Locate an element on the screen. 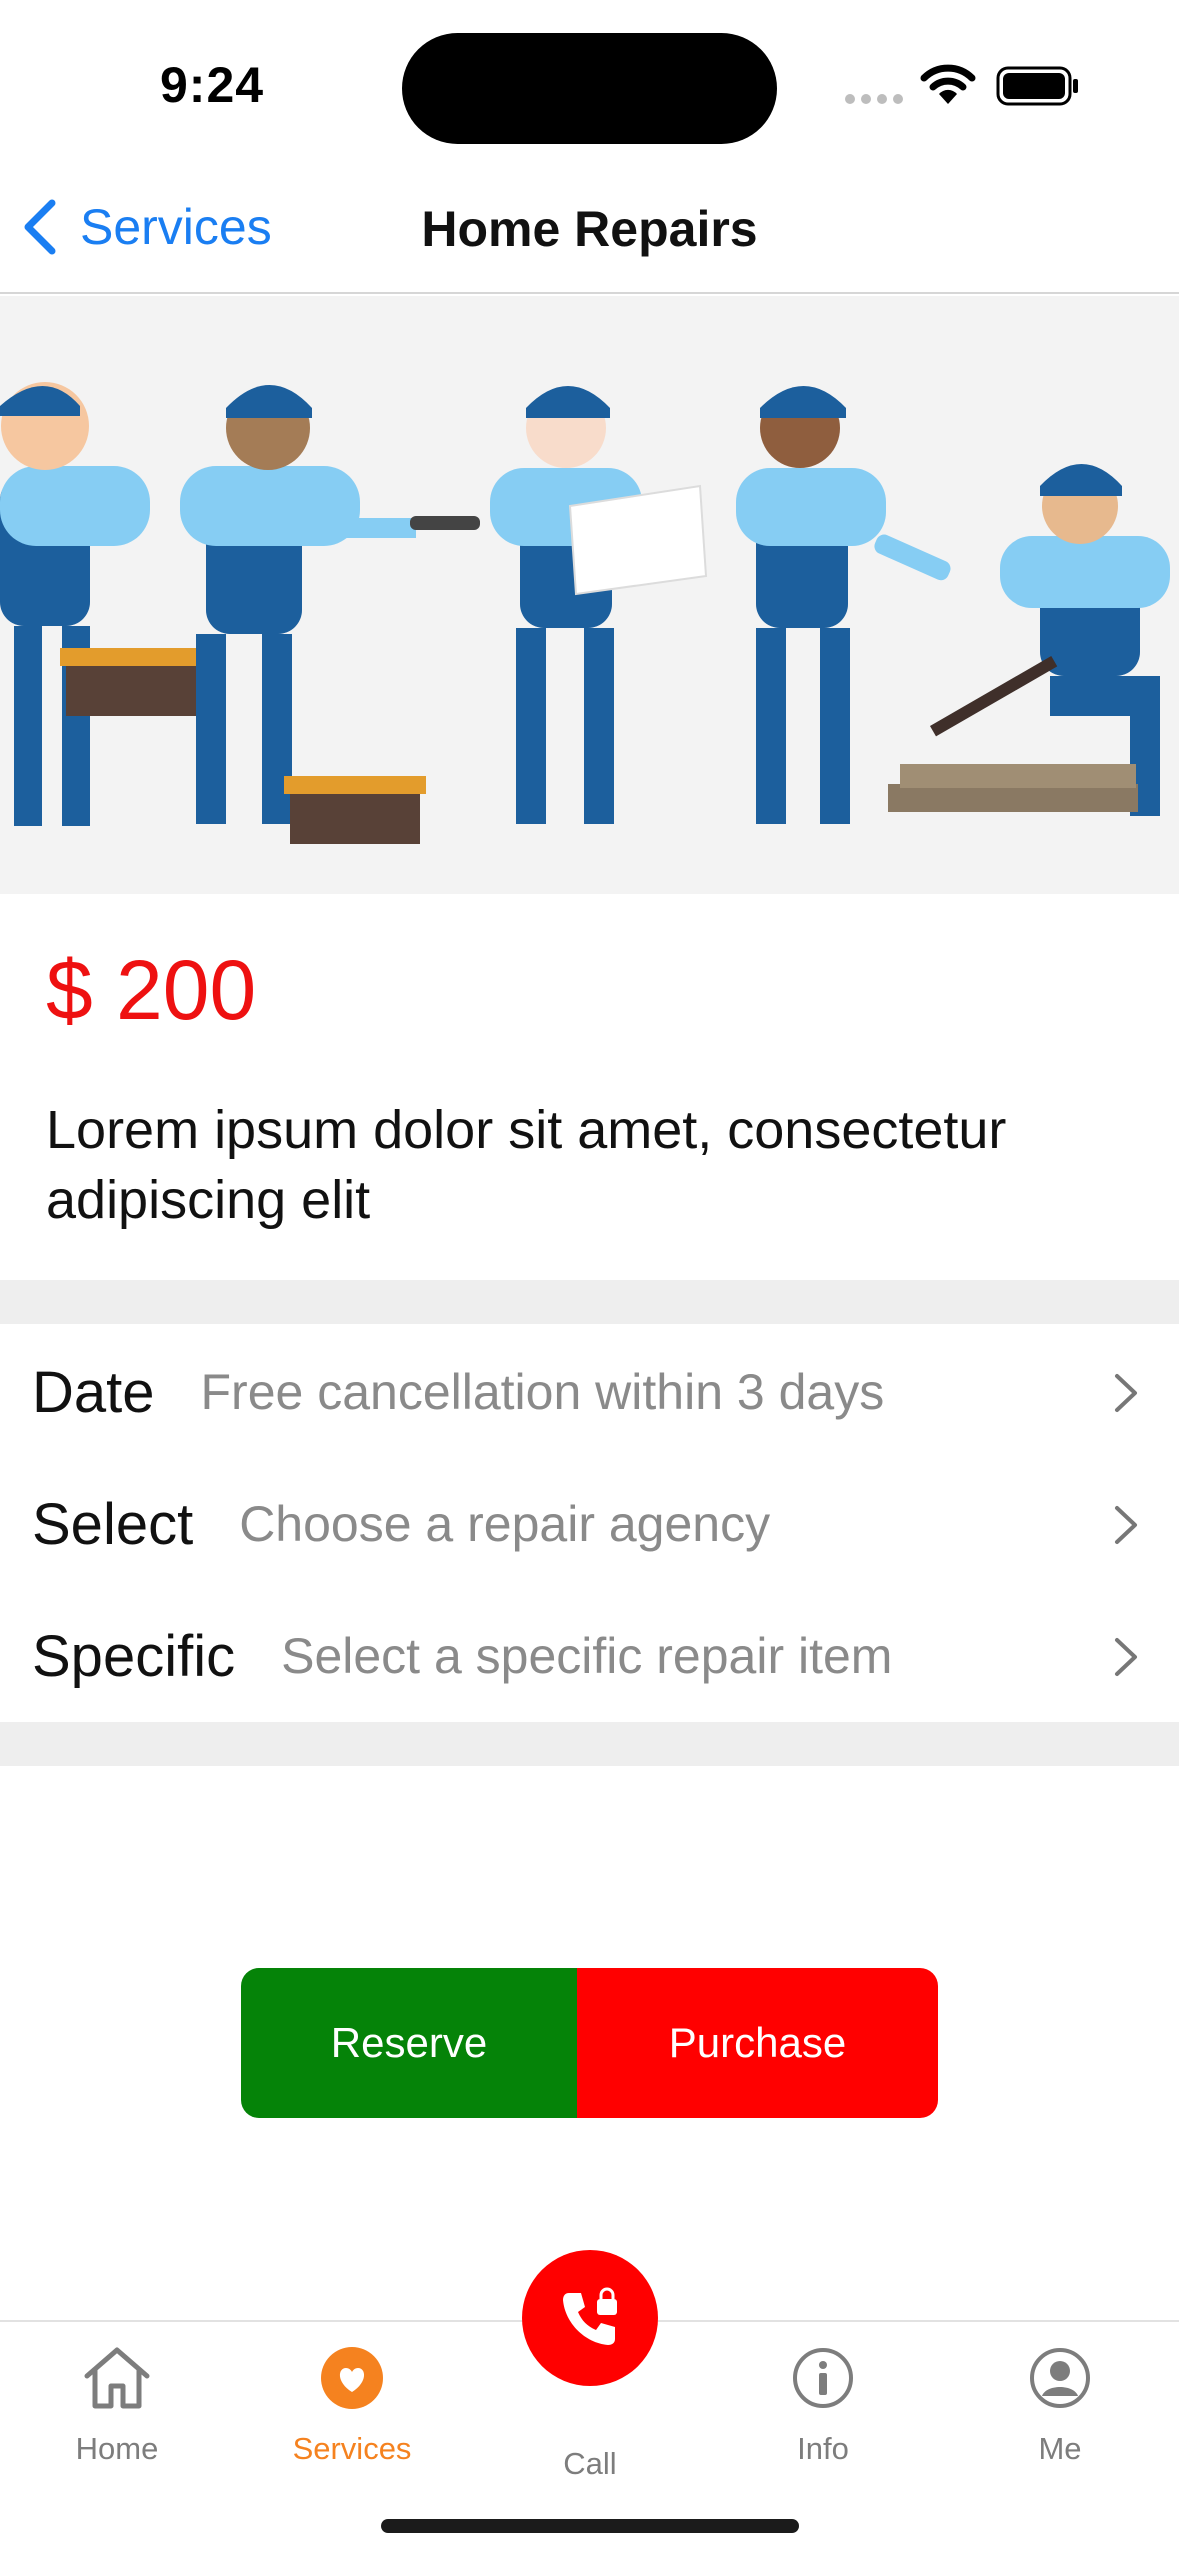  price-label: $ 200 is located at coordinates (151, 990).